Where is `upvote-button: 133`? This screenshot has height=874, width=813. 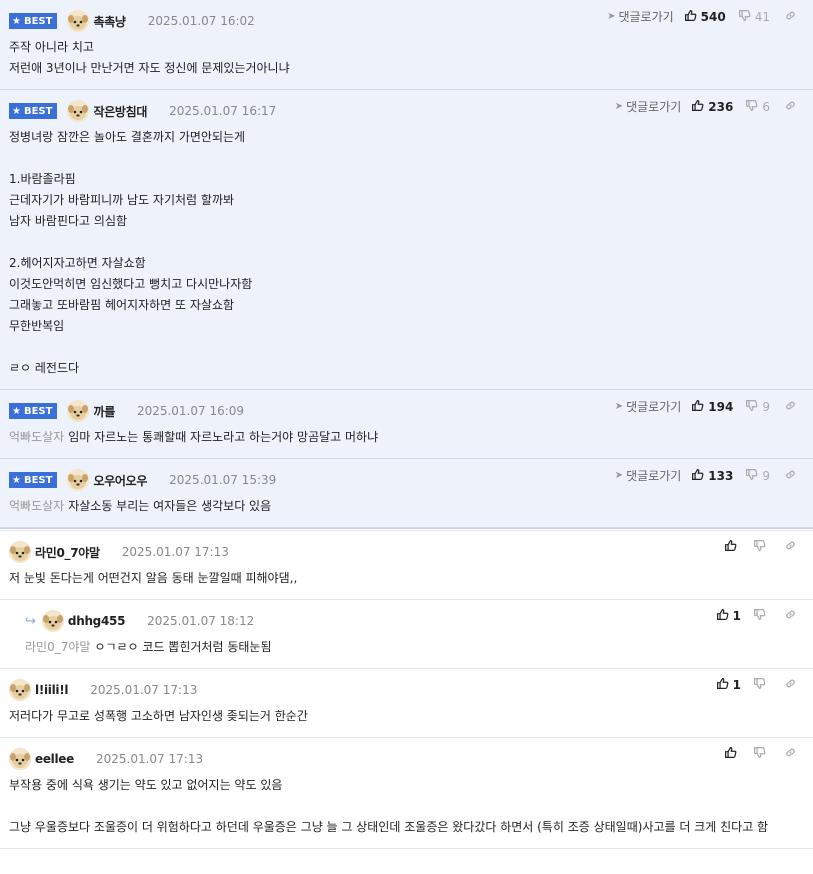 upvote-button: 133 is located at coordinates (712, 476).